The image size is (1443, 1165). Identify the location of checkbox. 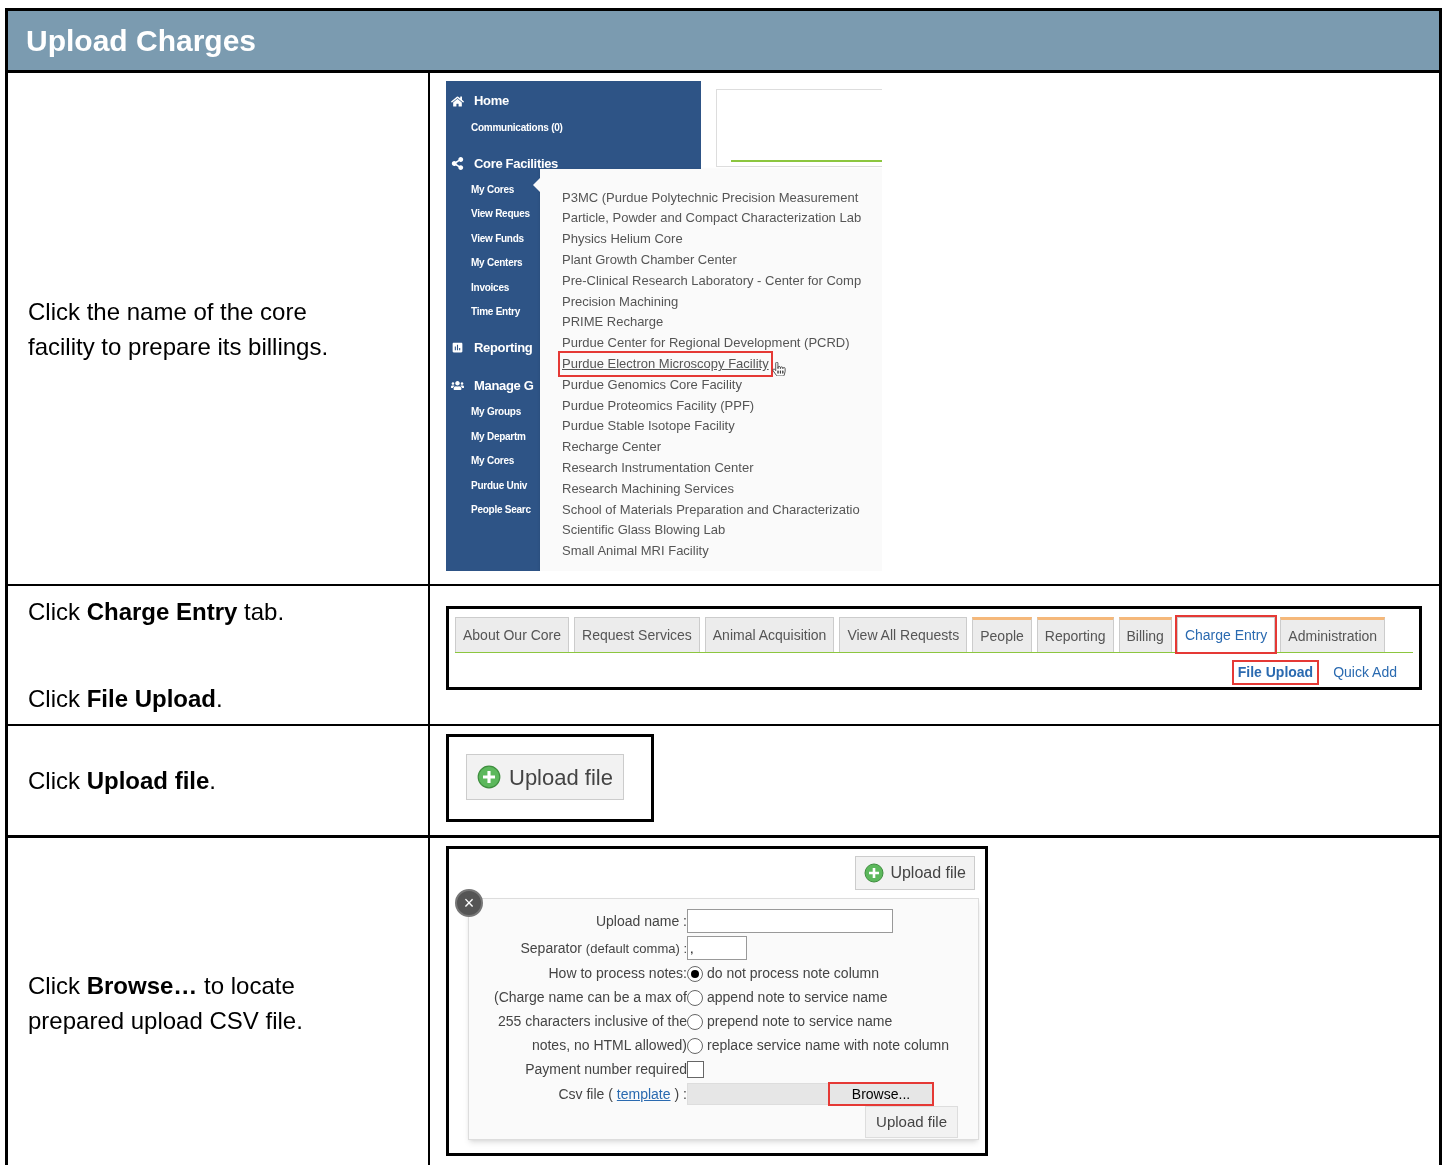
(695, 1069).